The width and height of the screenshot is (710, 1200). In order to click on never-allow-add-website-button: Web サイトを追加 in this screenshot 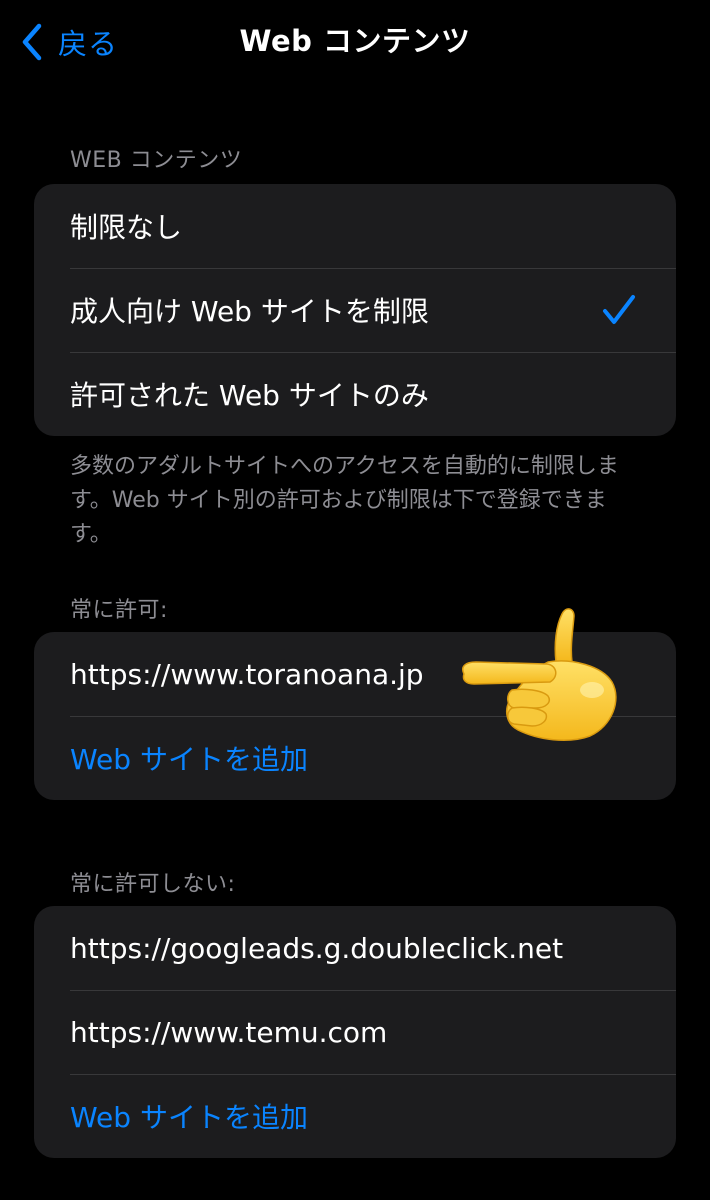, I will do `click(355, 1116)`.